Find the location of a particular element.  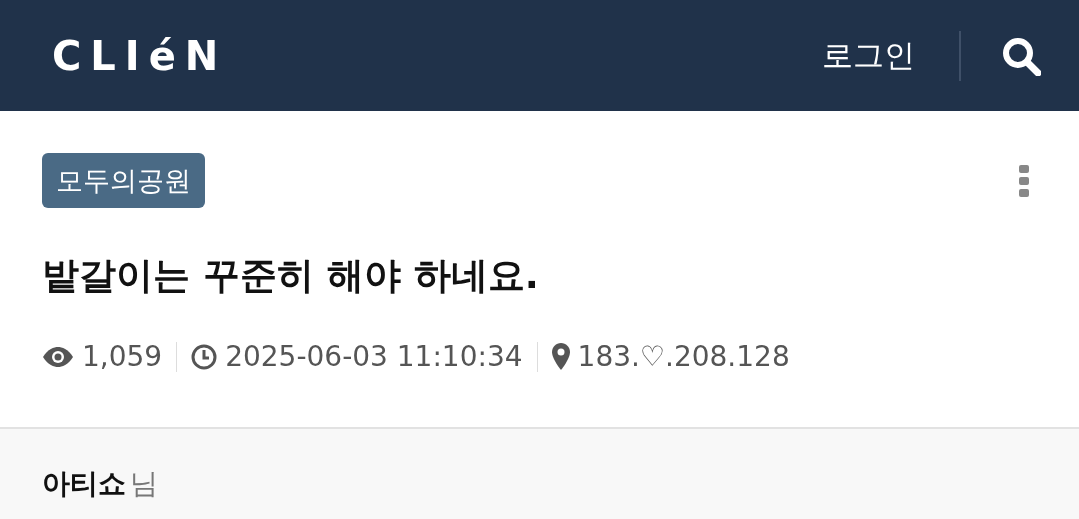

post-title: 밭갈이는 꾸준히 해야 하네요. is located at coordinates (291, 276).